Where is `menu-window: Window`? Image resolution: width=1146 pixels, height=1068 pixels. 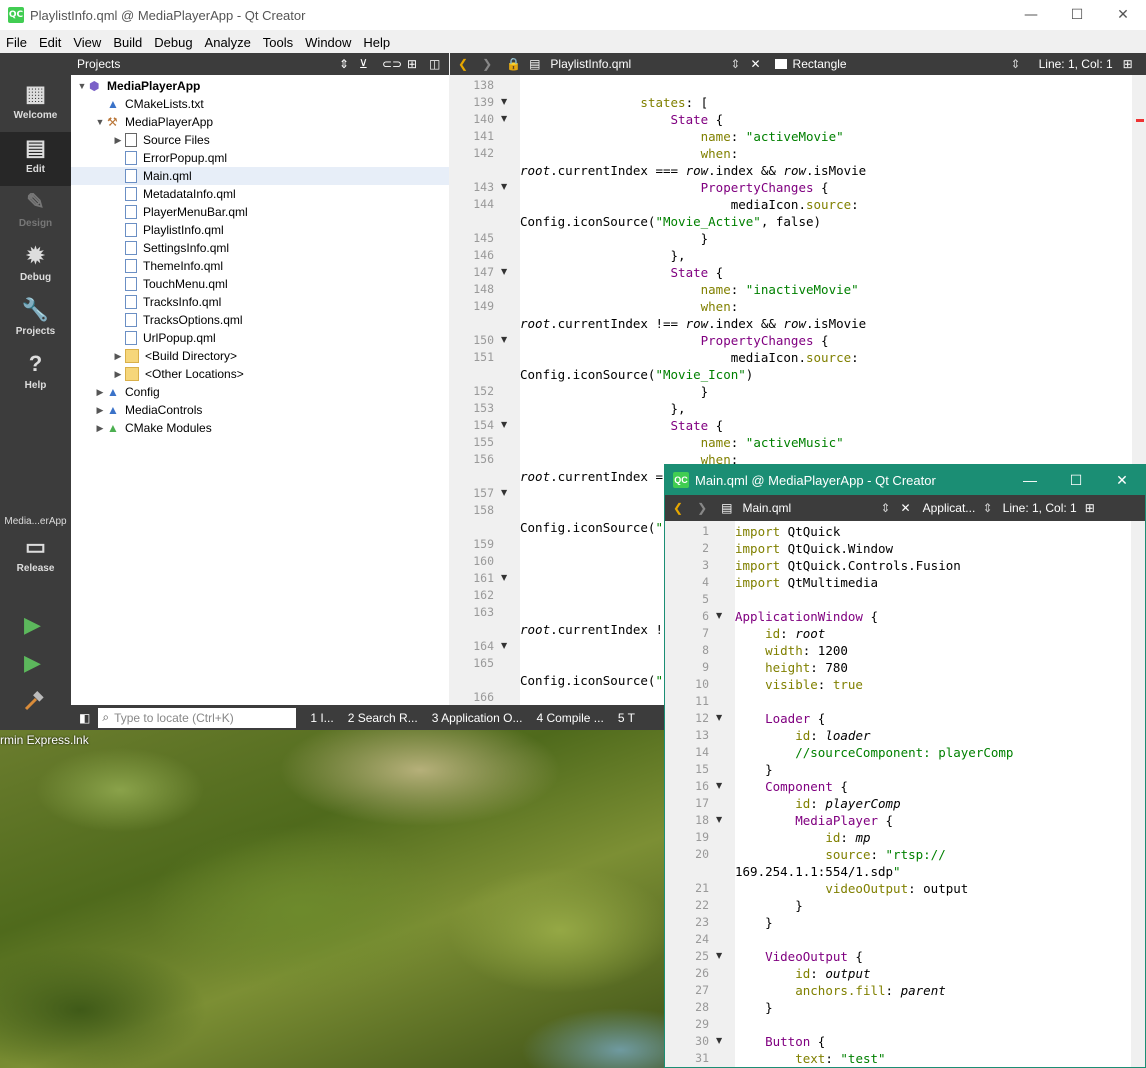
menu-window: Window is located at coordinates (328, 42).